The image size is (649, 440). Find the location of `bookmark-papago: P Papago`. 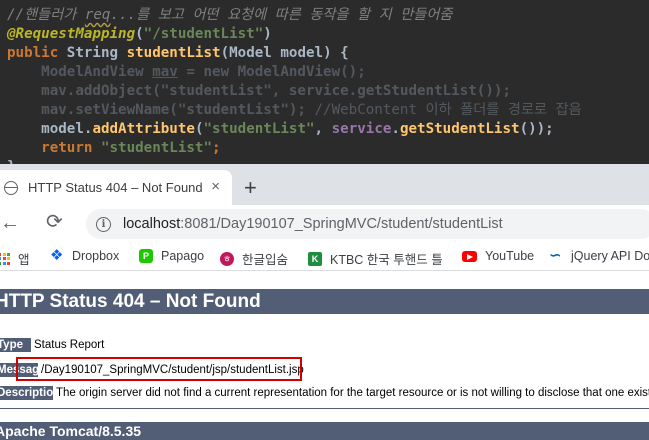

bookmark-papago: P Papago is located at coordinates (171, 256).